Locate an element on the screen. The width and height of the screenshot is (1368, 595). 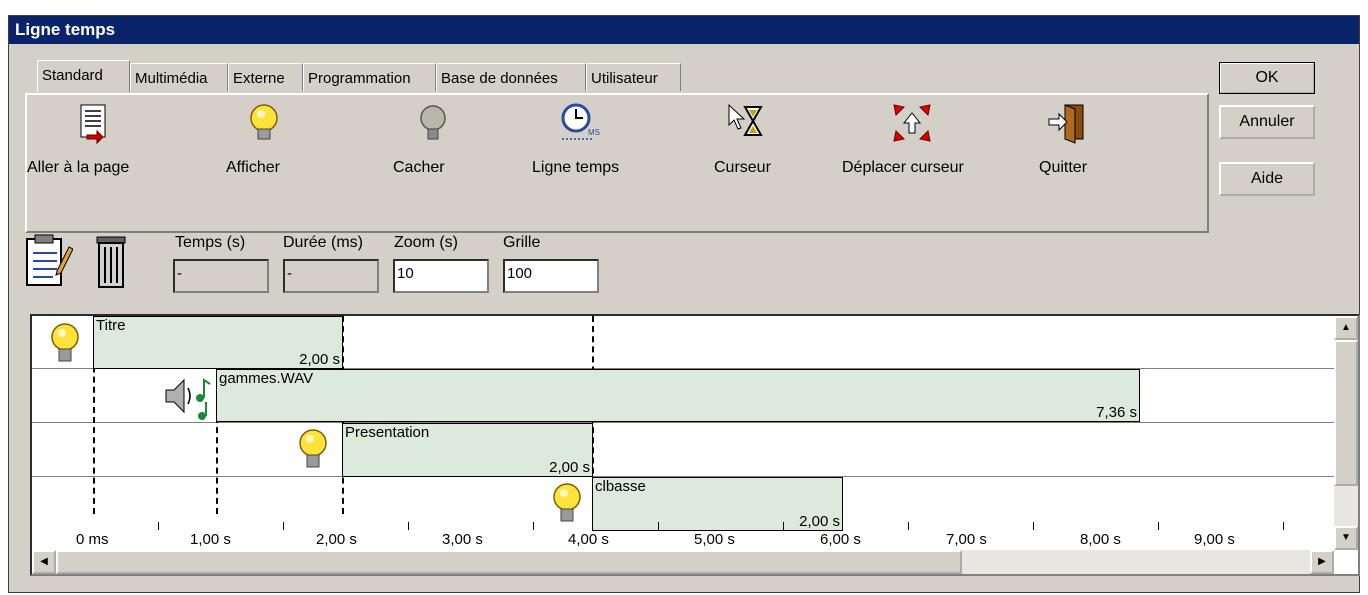
clock-icon: MS is located at coordinates (580, 121).